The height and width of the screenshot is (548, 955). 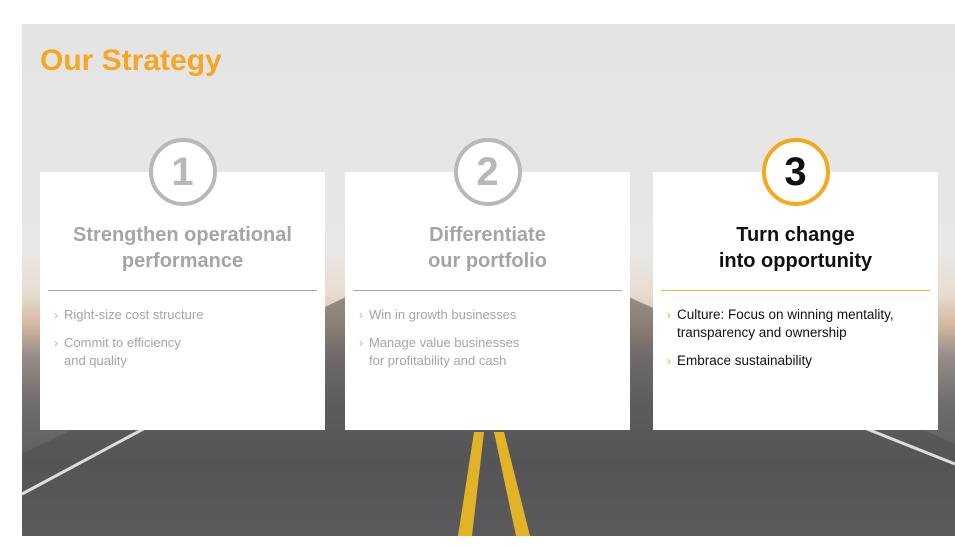 I want to click on page-title: Our Strategy, so click(x=131, y=60).